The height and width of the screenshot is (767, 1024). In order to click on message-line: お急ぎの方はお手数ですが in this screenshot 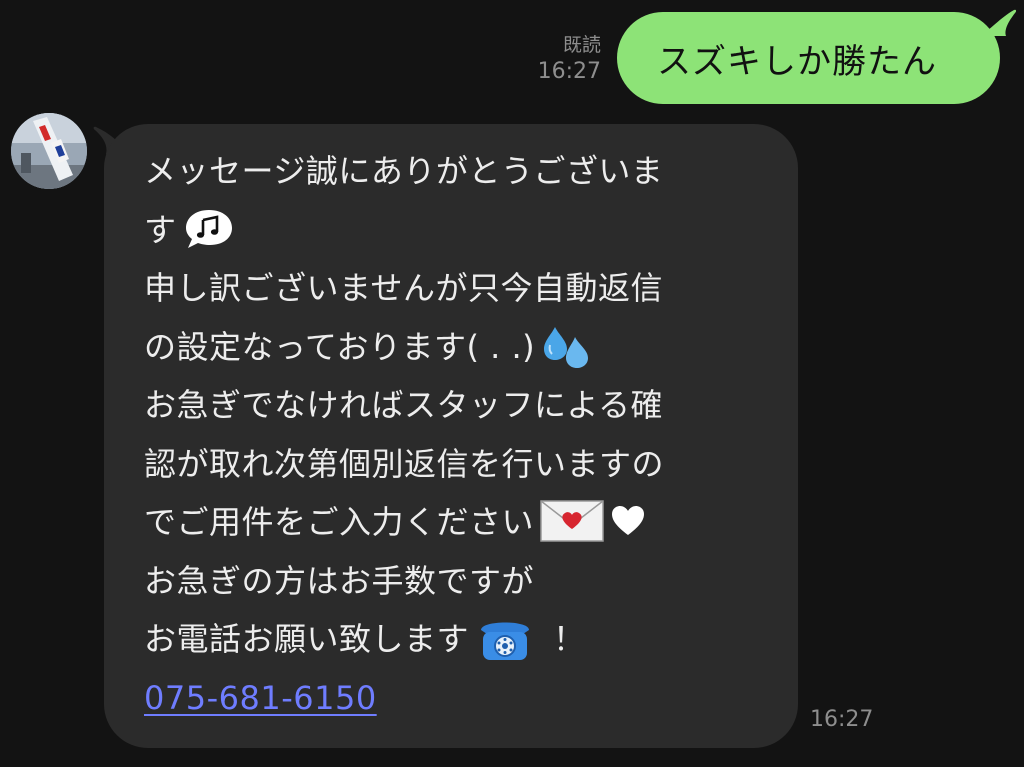, I will do `click(339, 580)`.